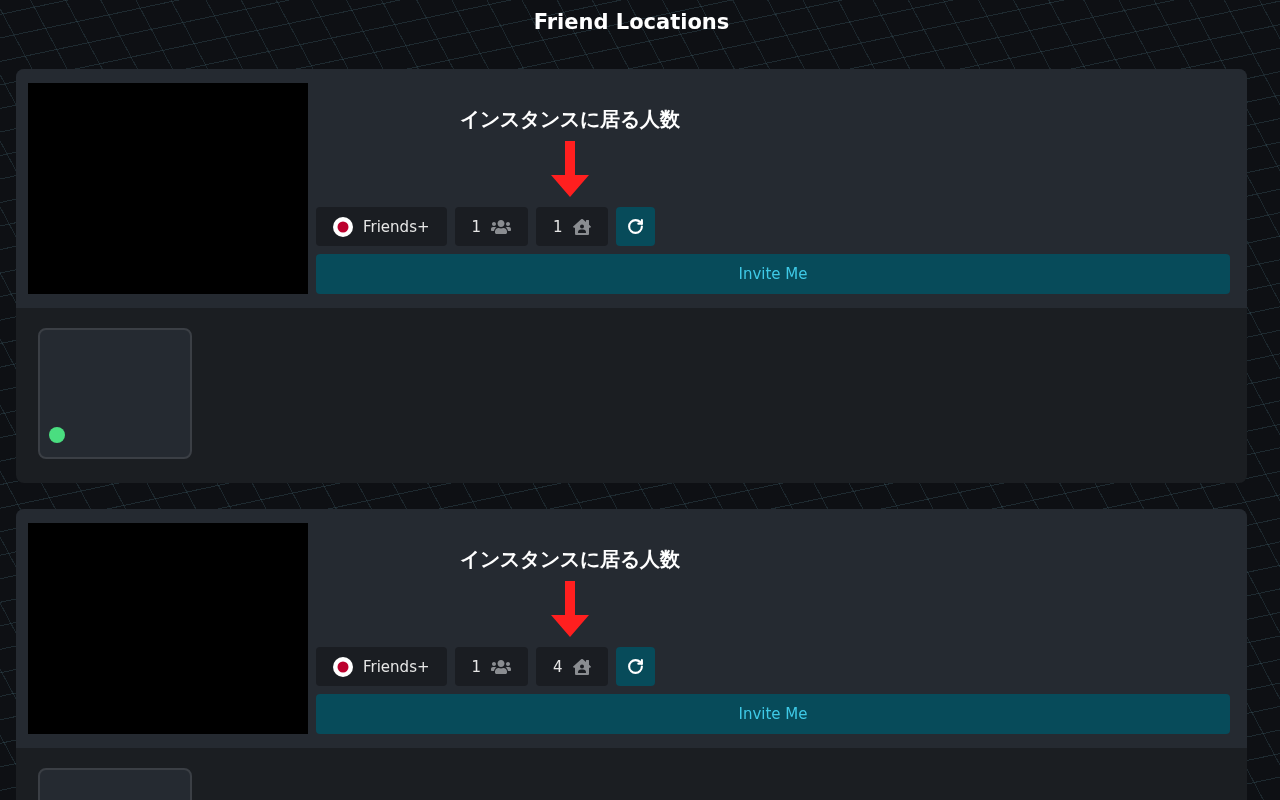 The image size is (1280, 800). I want to click on user-count: 1, so click(558, 226).